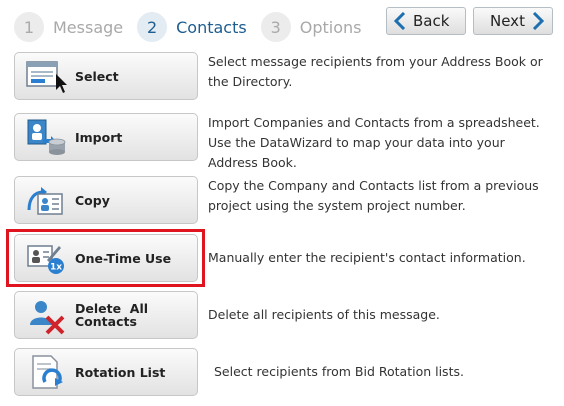 This screenshot has width=564, height=406. I want to click on import-database-icon, so click(47, 137).